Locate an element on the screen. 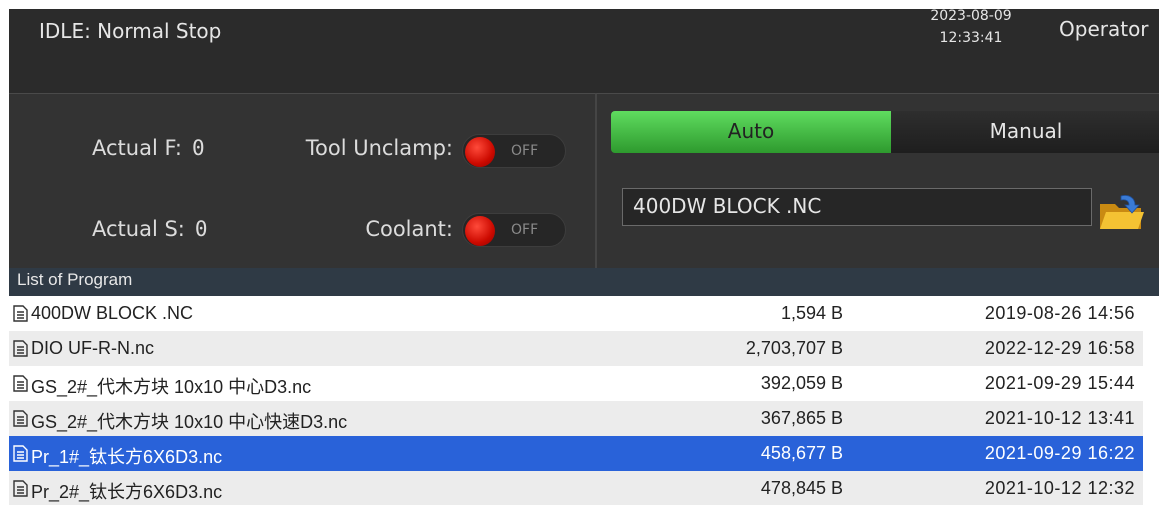 Image resolution: width=1159 pixels, height=505 pixels. tool-unclamp-state: OFF is located at coordinates (525, 151).